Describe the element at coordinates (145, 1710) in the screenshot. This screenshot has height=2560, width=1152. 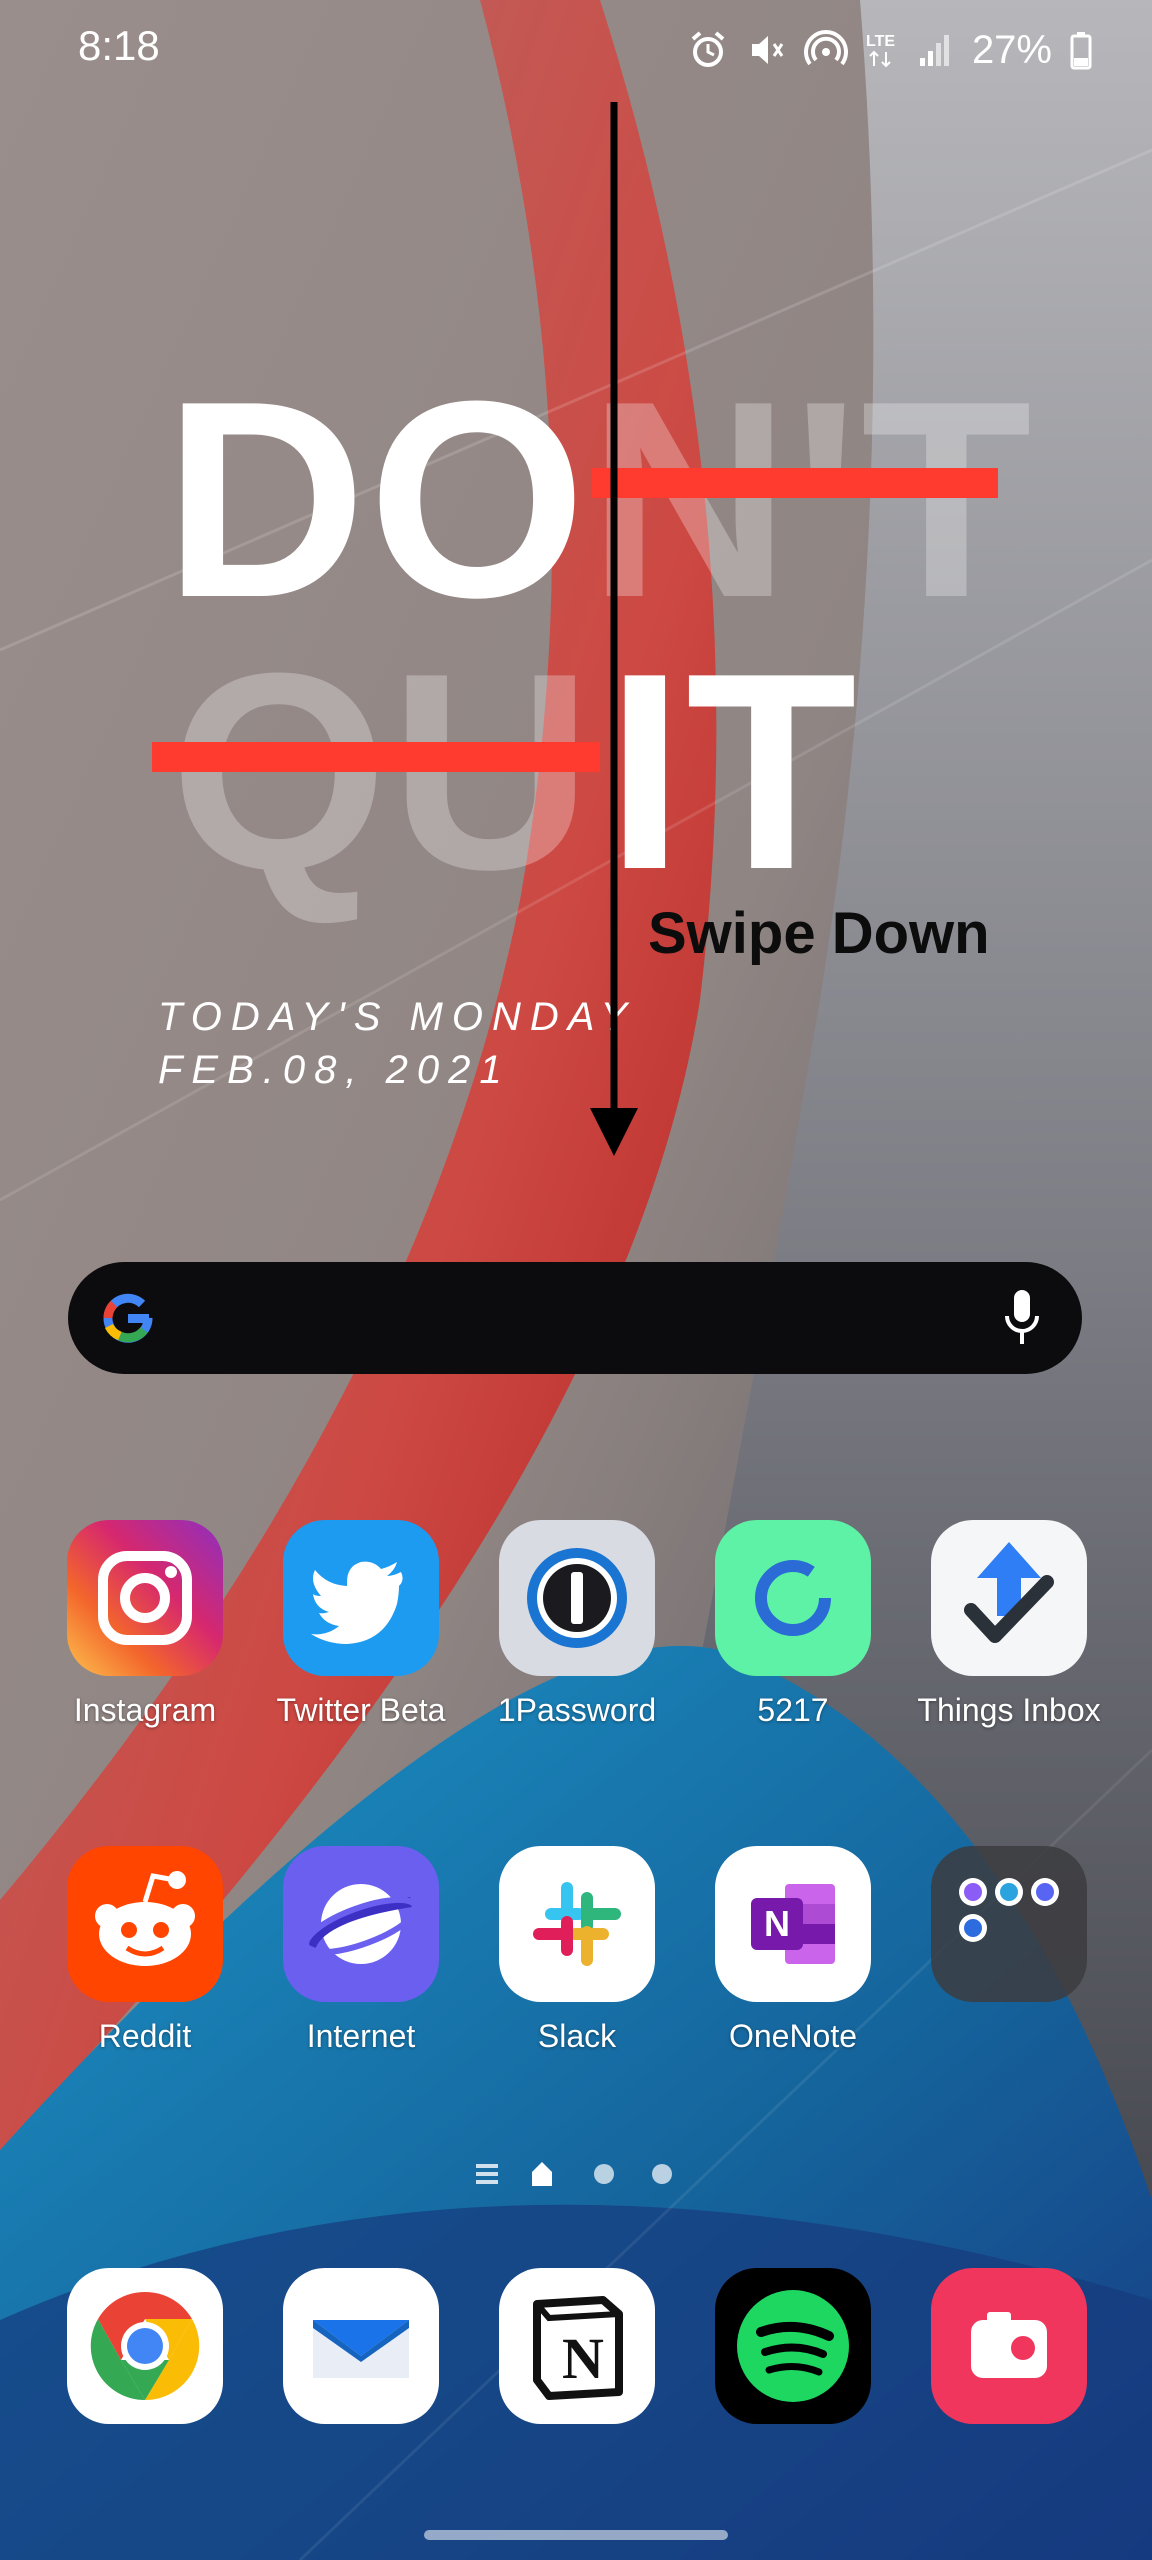
I see `app-label: Instagram` at that location.